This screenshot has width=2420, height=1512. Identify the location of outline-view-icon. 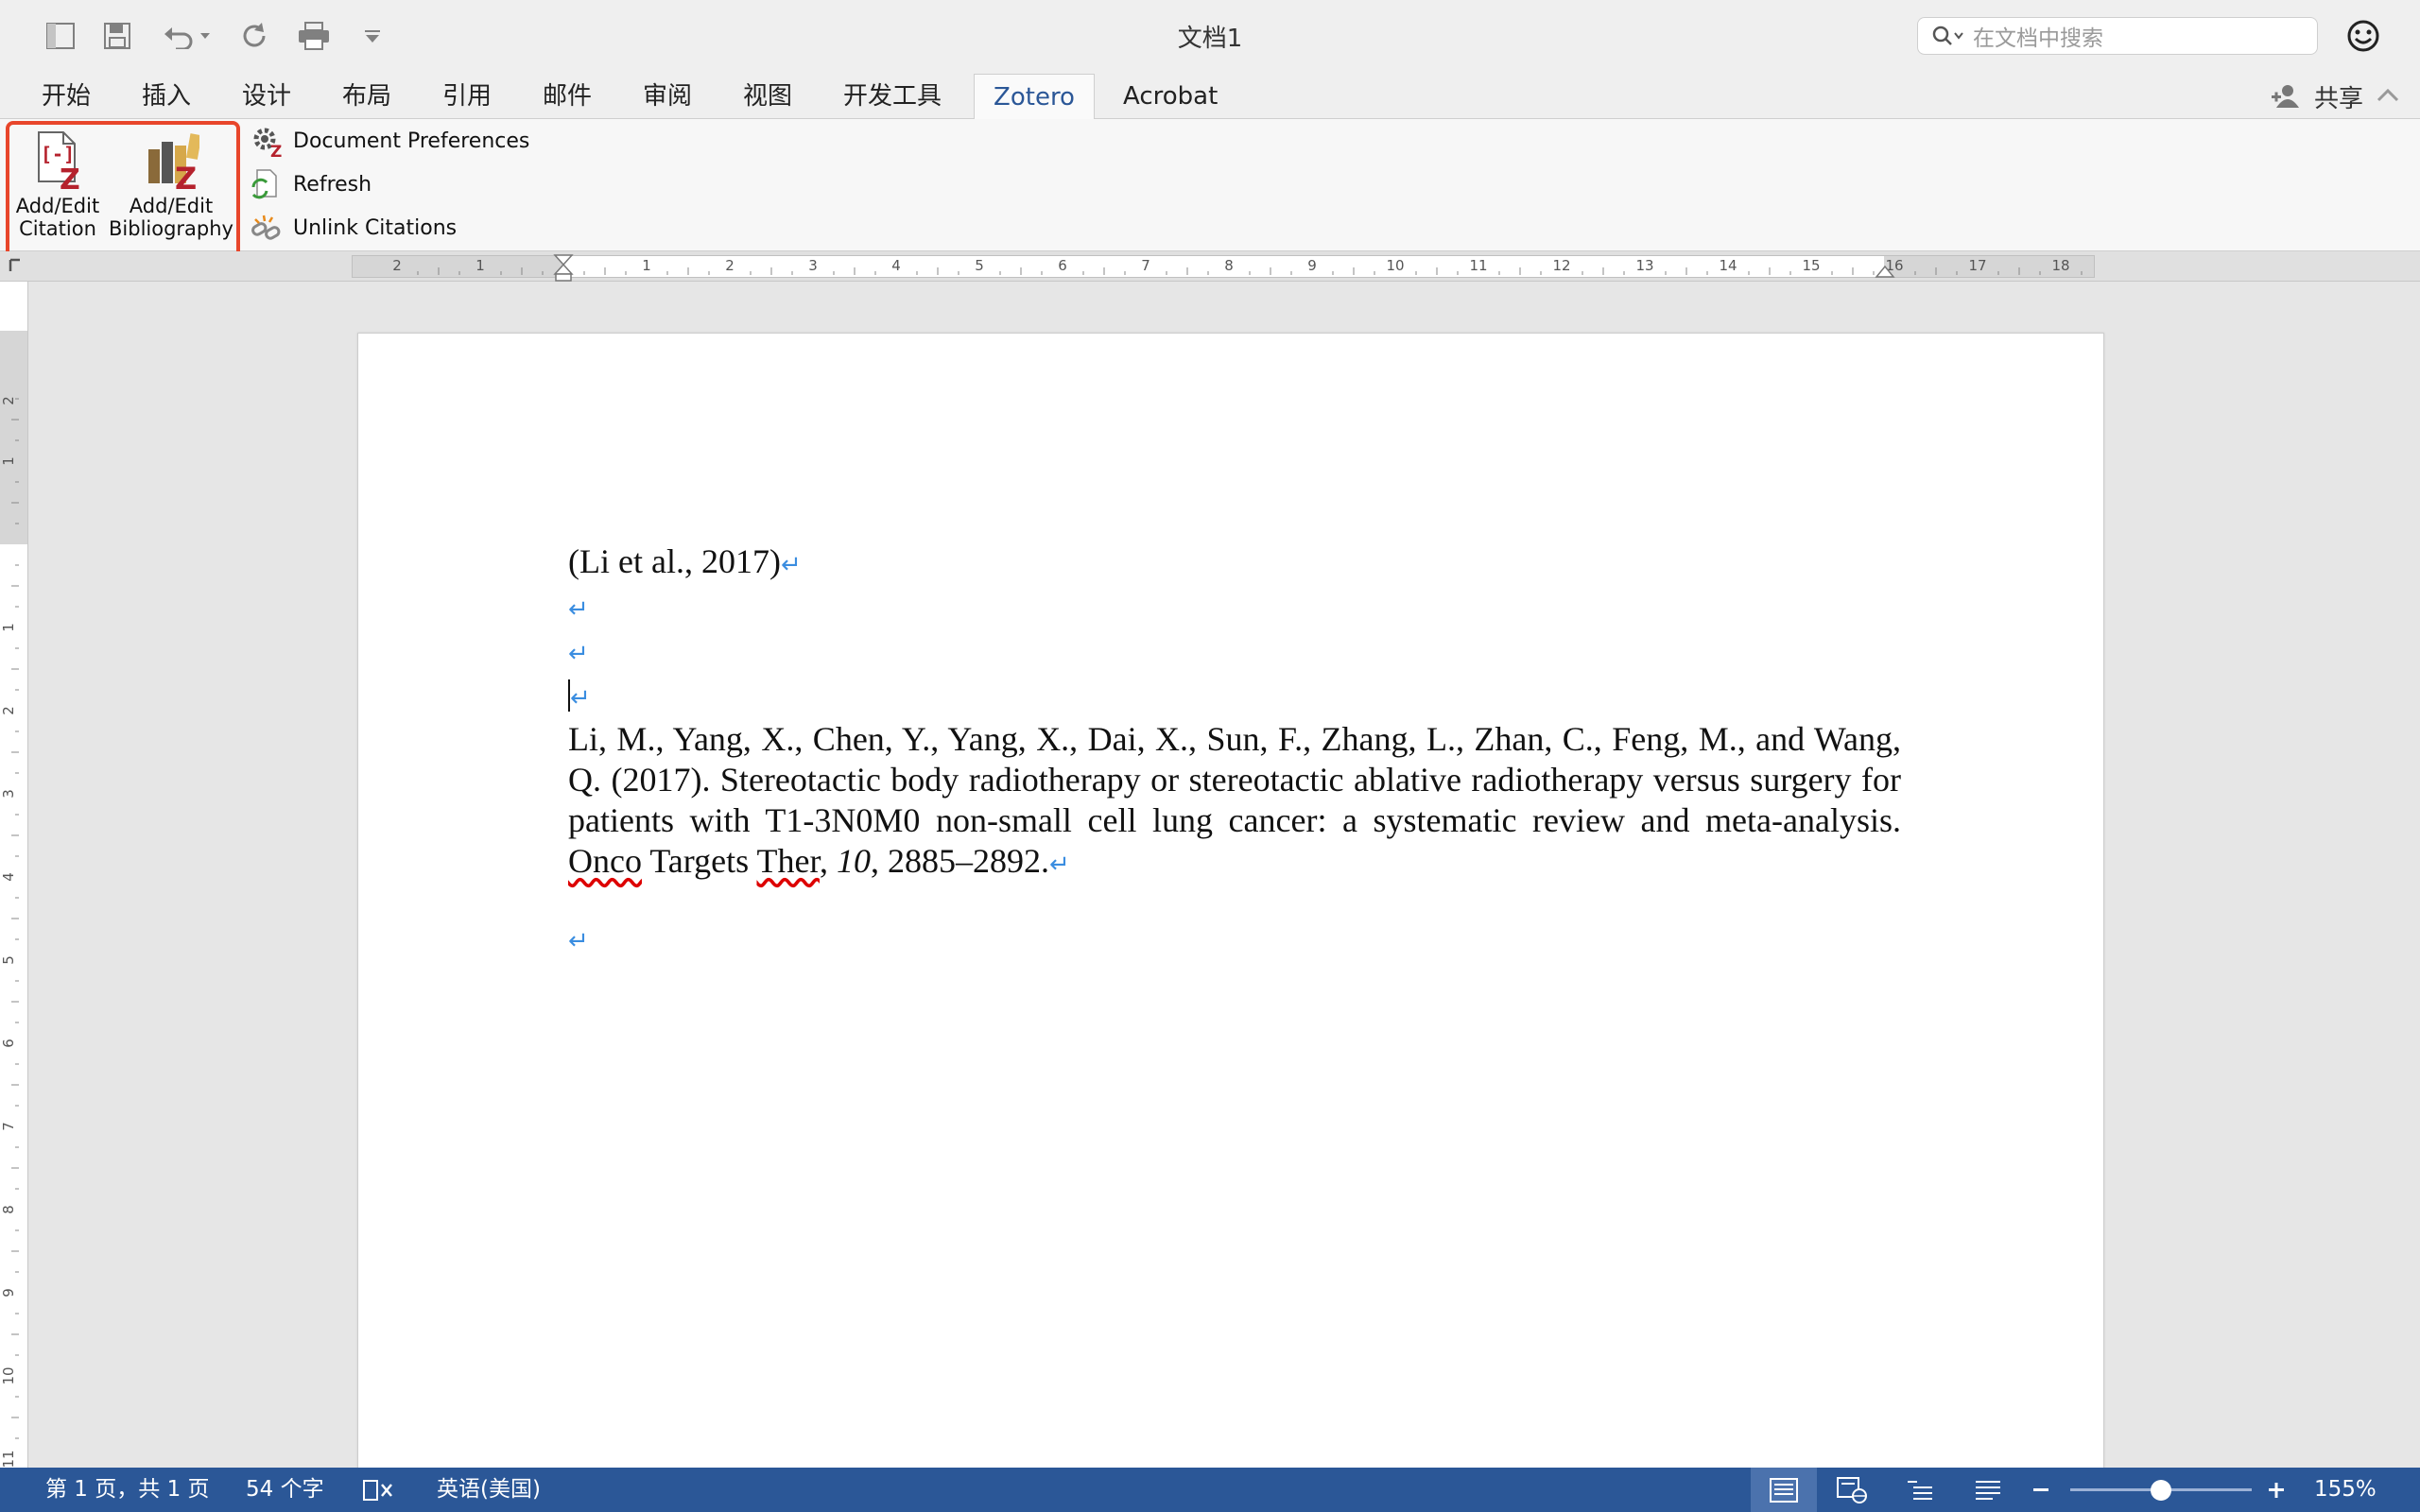
(1920, 1490).